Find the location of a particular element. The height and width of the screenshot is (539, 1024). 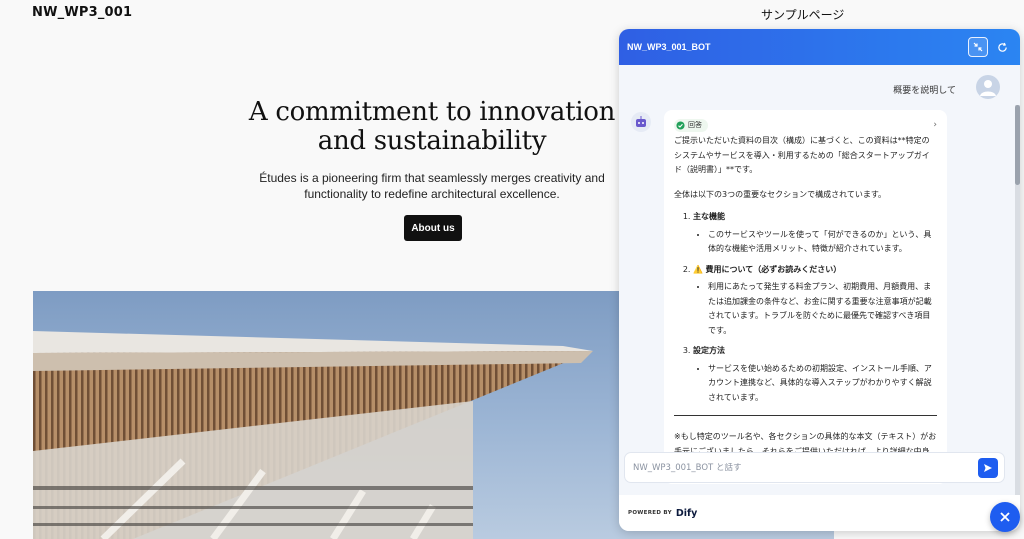

user-avatar is located at coordinates (988, 87).